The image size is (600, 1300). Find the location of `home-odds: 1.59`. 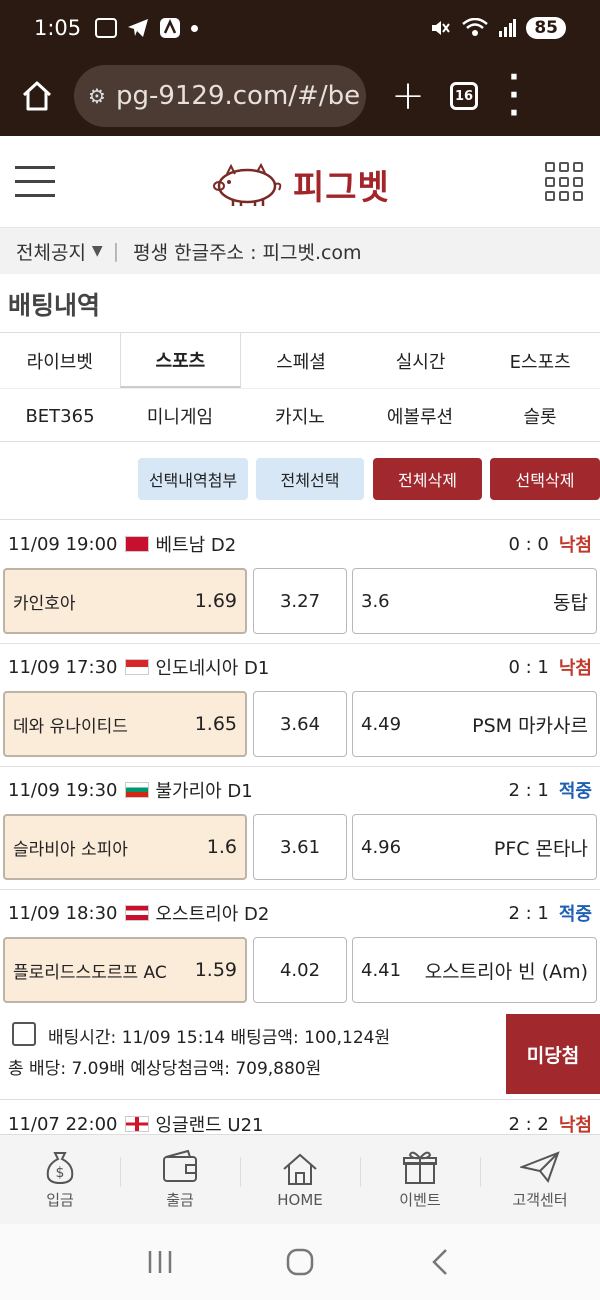

home-odds: 1.59 is located at coordinates (215, 970).